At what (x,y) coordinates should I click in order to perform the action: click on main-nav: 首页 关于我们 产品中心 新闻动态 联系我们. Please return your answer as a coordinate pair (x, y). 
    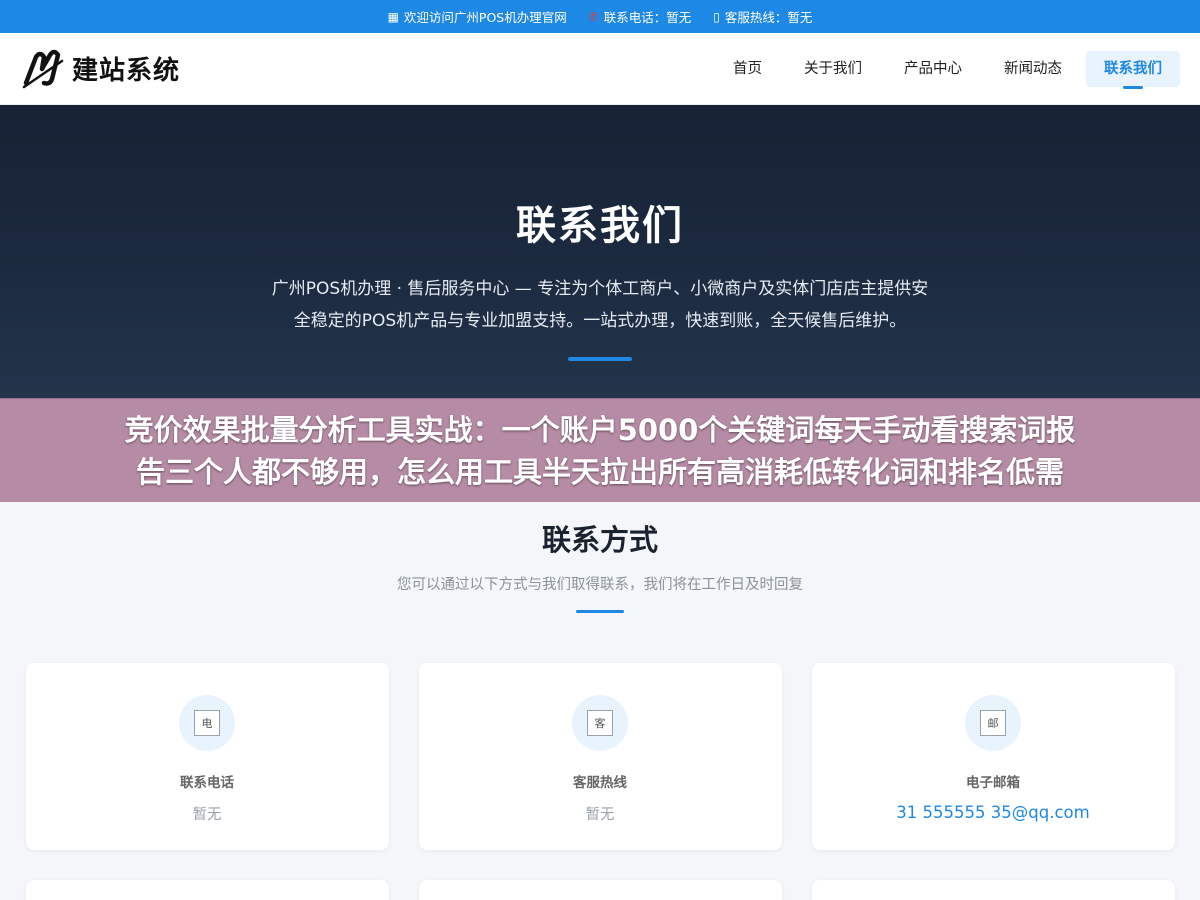
    Looking at the image, I should click on (947, 69).